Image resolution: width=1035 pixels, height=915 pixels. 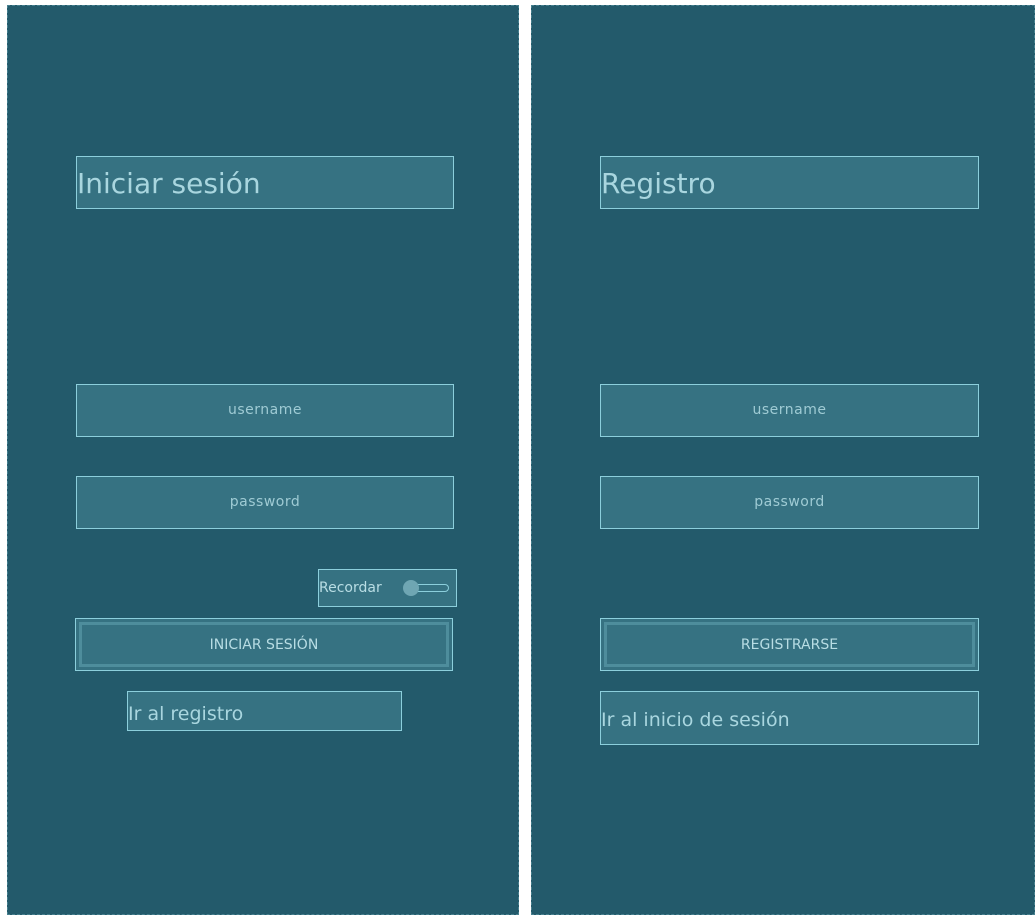 What do you see at coordinates (789, 502) in the screenshot?
I see `register-password-input: password` at bounding box center [789, 502].